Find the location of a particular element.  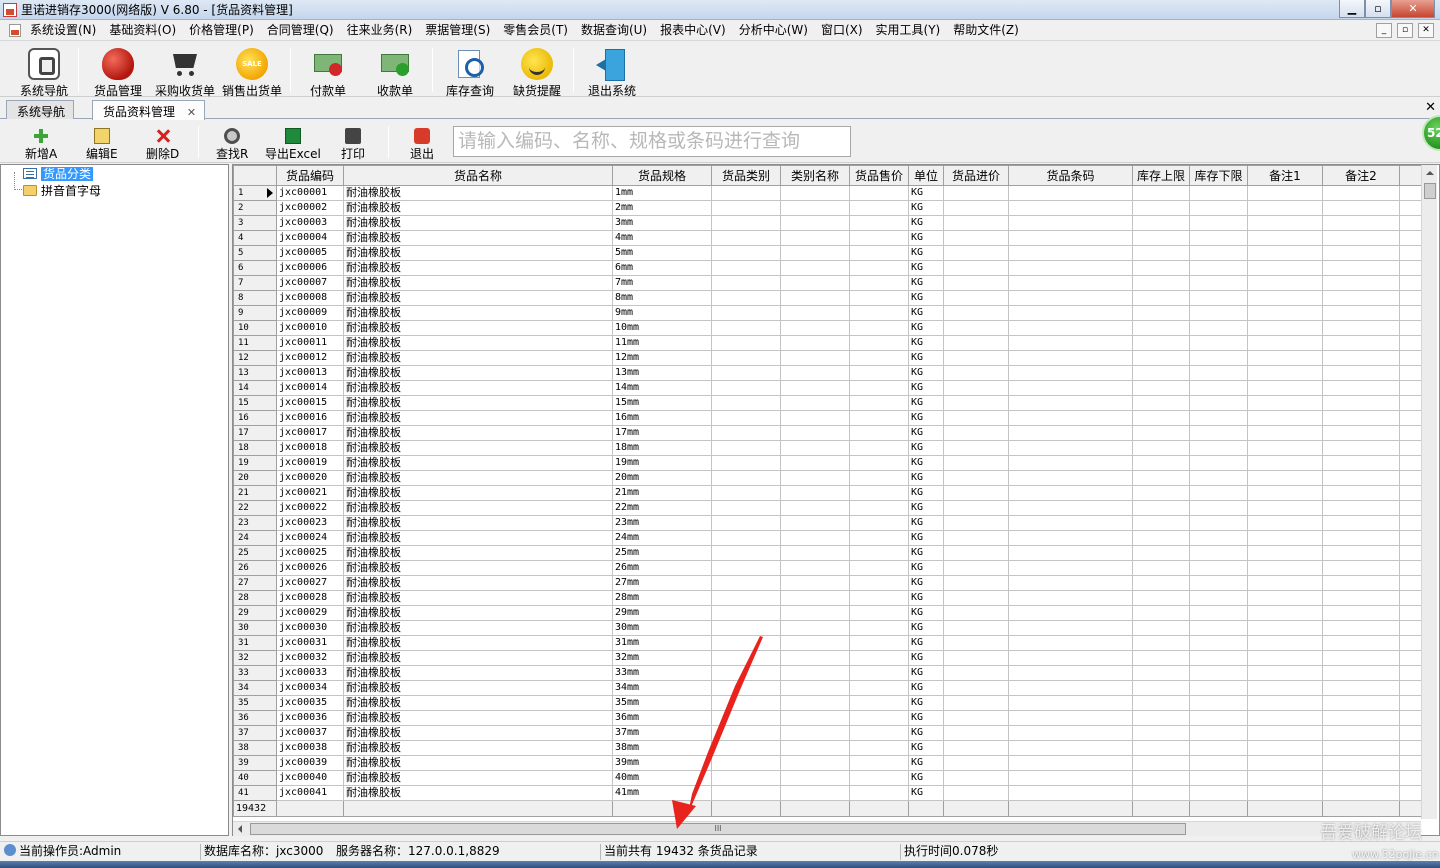

goods-code-cell: jxc00015 is located at coordinates (310, 403).